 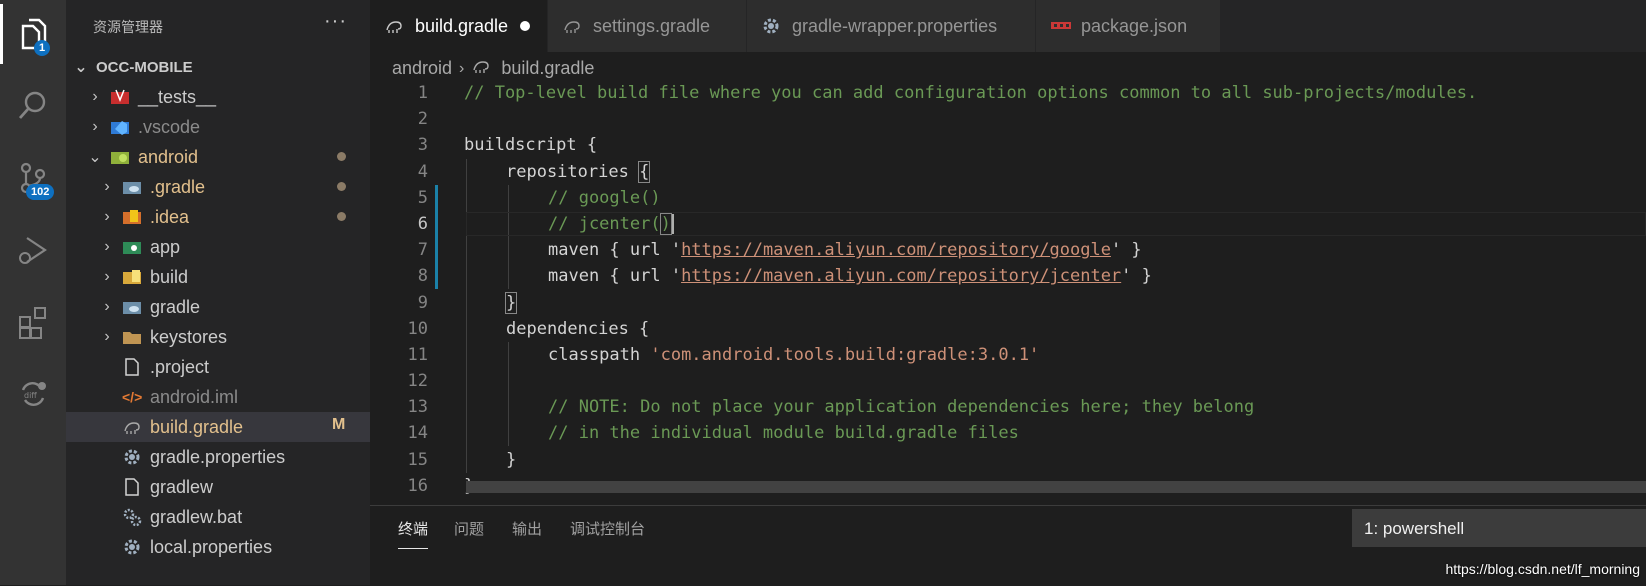 What do you see at coordinates (891, 26) in the screenshot?
I see `tab-gradle-wrapper-properties: gradle-wrapper.properties` at bounding box center [891, 26].